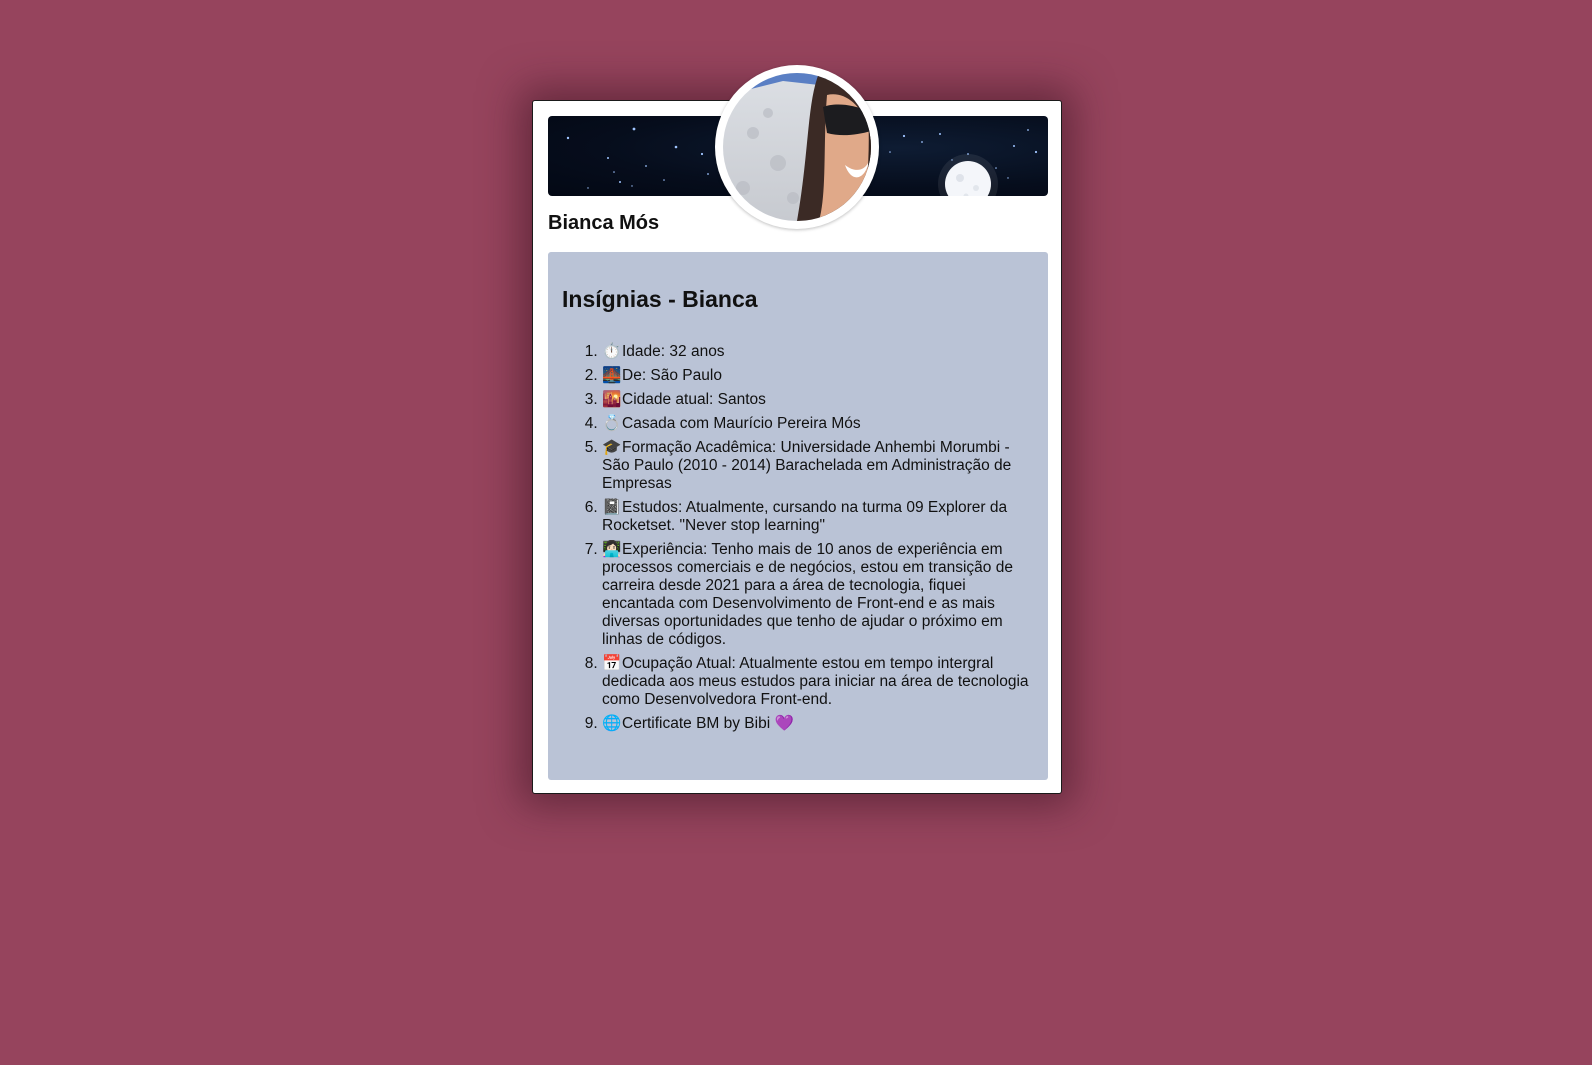 The width and height of the screenshot is (1592, 1065). What do you see at coordinates (673, 351) in the screenshot?
I see `badge-text: Idade: 32 anos` at bounding box center [673, 351].